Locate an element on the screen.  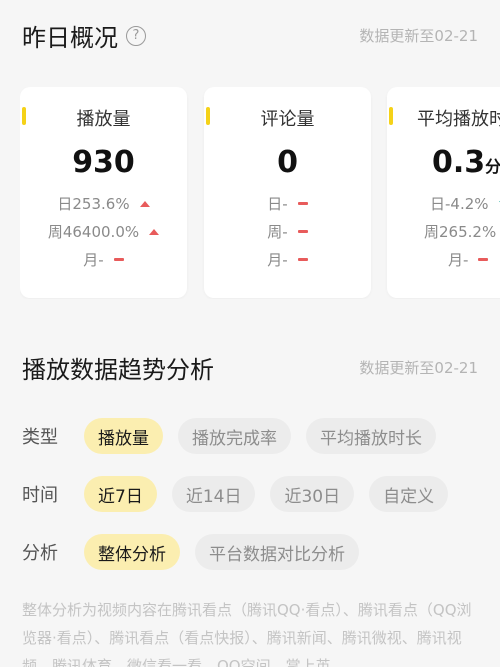
type-option-completion: 播放完成率 is located at coordinates (234, 436).